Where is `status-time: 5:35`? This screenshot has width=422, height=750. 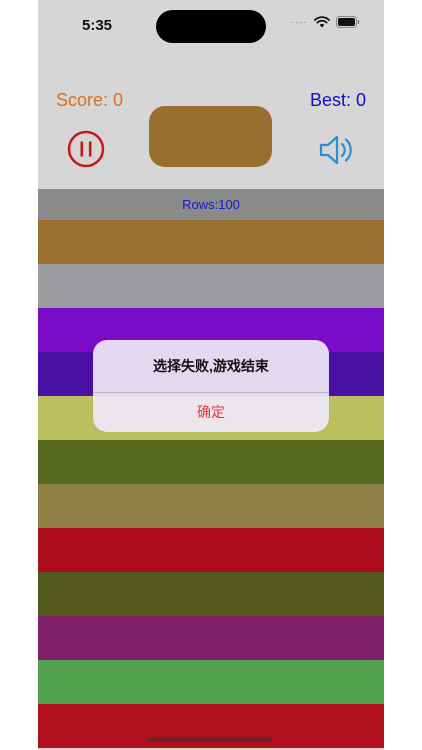
status-time: 5:35 is located at coordinates (97, 25).